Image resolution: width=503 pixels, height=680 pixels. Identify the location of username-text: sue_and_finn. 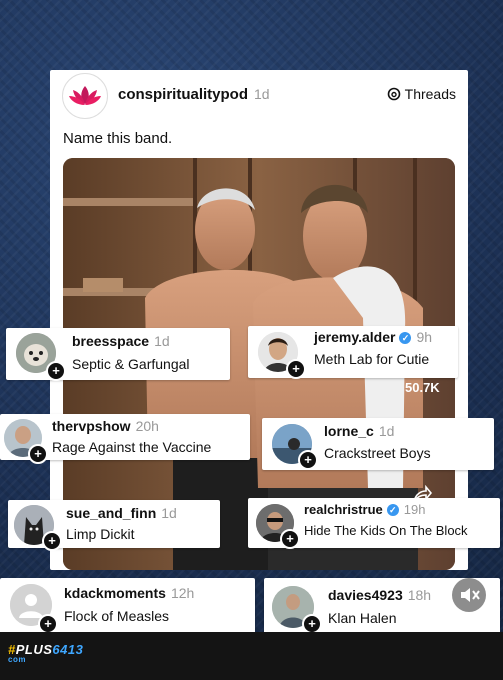
(111, 513).